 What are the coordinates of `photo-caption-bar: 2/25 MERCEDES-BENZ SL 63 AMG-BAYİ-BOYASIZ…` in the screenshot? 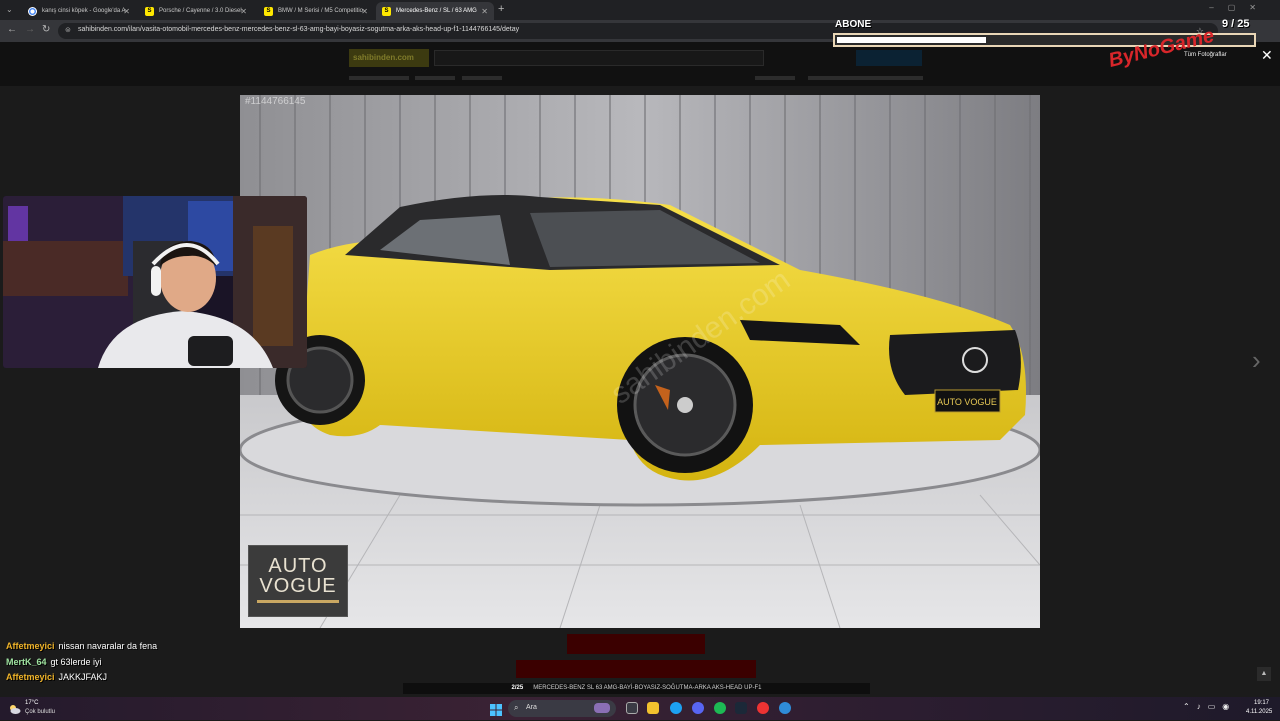 It's located at (636, 688).